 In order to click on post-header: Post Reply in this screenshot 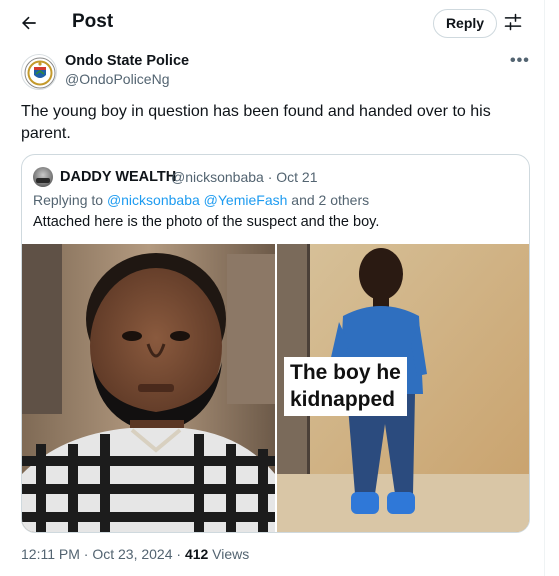, I will do `click(272, 23)`.